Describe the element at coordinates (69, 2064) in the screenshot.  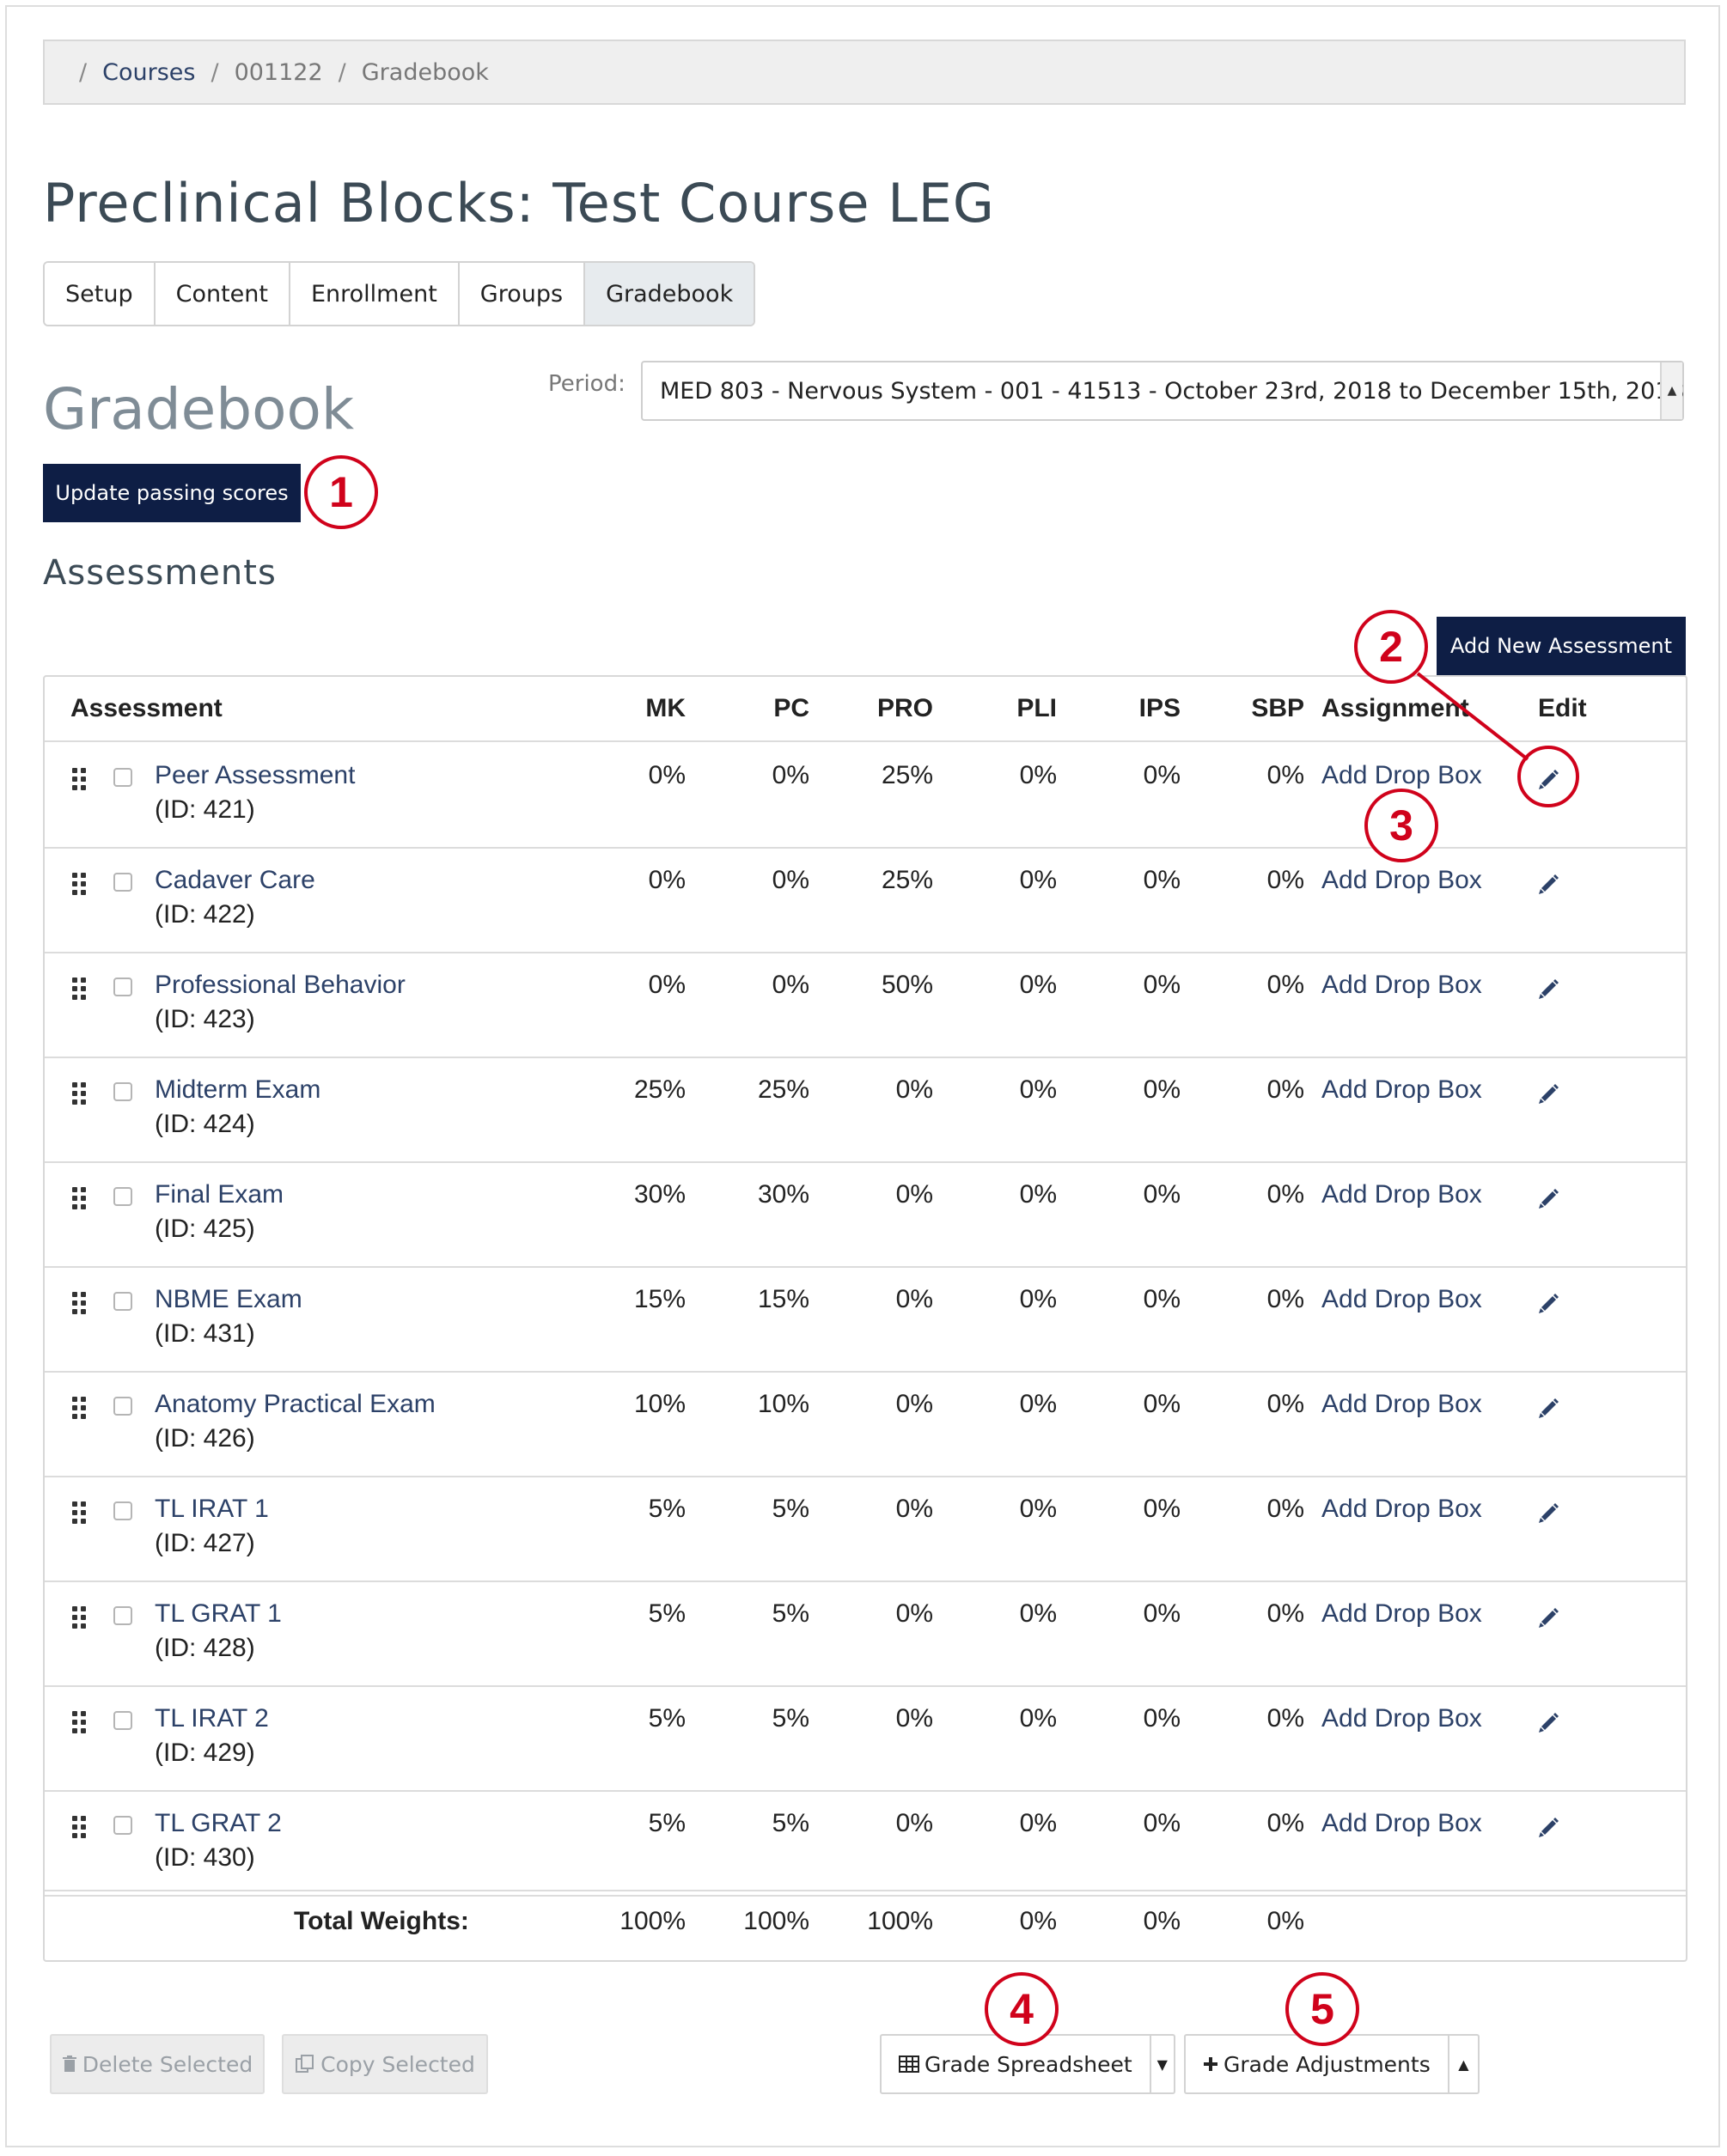
I see `trash-icon` at that location.